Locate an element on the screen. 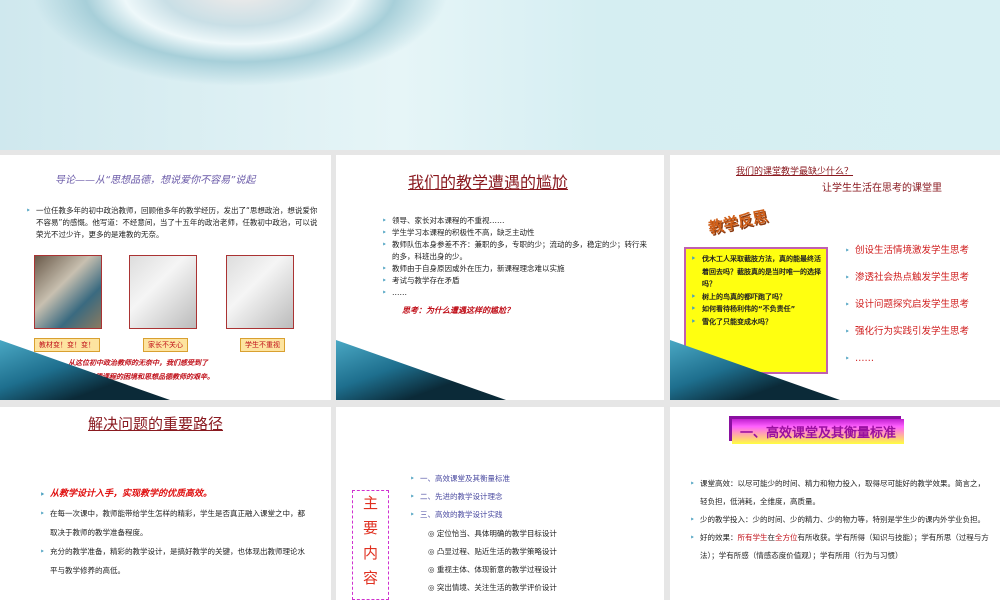 The width and height of the screenshot is (1000, 600). list-item: 强化行为实践引发学生思考 is located at coordinates (907, 331).